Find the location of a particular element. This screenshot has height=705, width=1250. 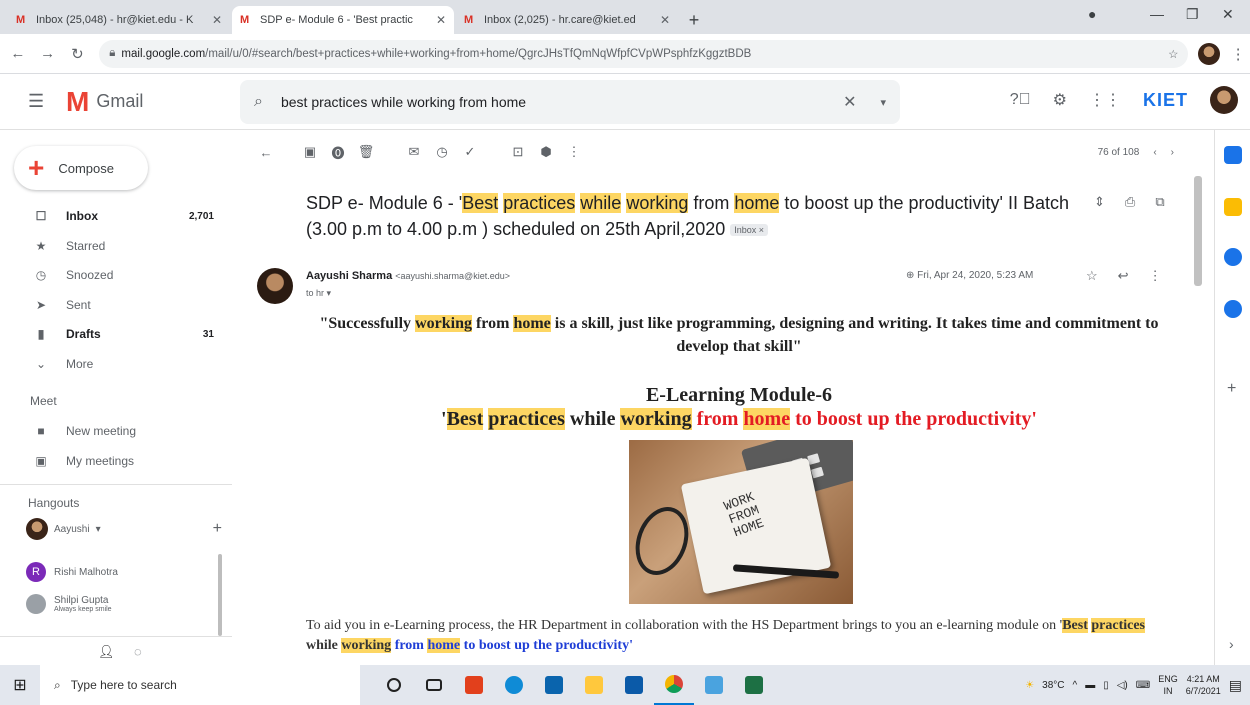

move-to-icon: ⊡ is located at coordinates (518, 152).